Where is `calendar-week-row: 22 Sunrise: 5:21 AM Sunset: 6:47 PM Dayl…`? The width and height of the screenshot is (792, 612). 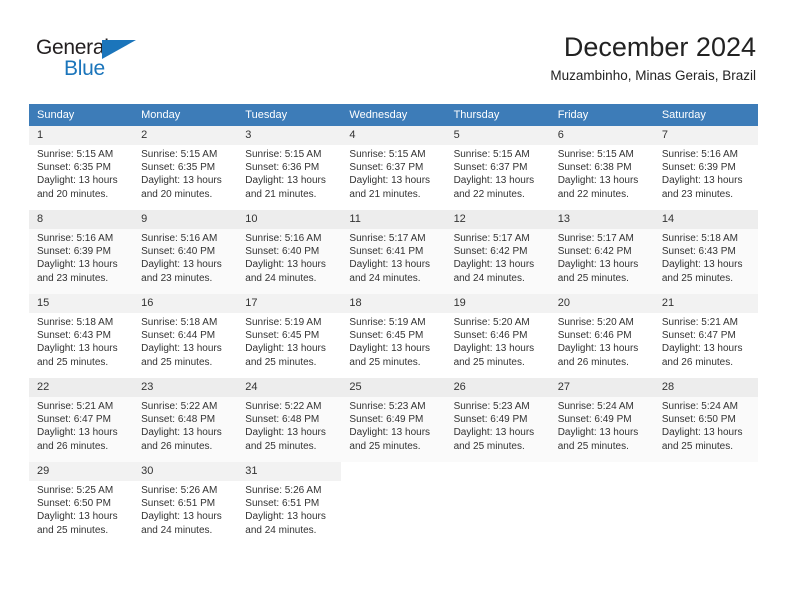
calendar-week-row: 22 Sunrise: 5:21 AM Sunset: 6:47 PM Dayl… is located at coordinates (393, 420).